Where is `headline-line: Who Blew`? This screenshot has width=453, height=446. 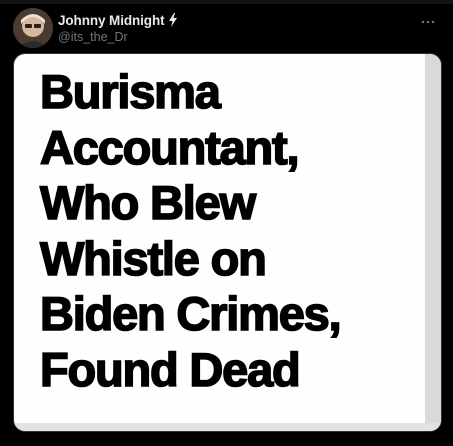 headline-line: Who Blew is located at coordinates (148, 202).